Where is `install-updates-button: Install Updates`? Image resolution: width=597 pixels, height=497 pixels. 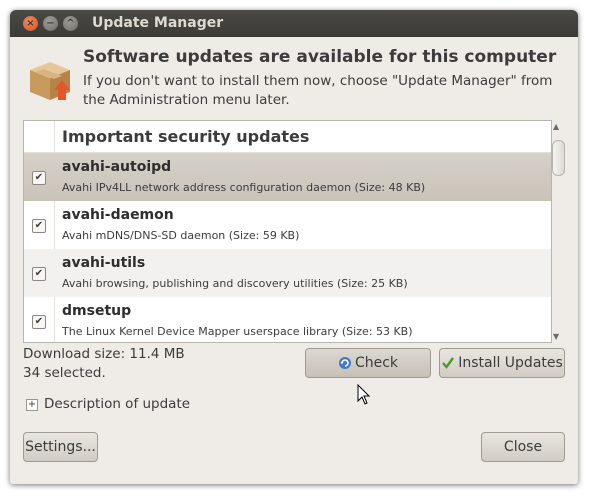 install-updates-button: Install Updates is located at coordinates (502, 363).